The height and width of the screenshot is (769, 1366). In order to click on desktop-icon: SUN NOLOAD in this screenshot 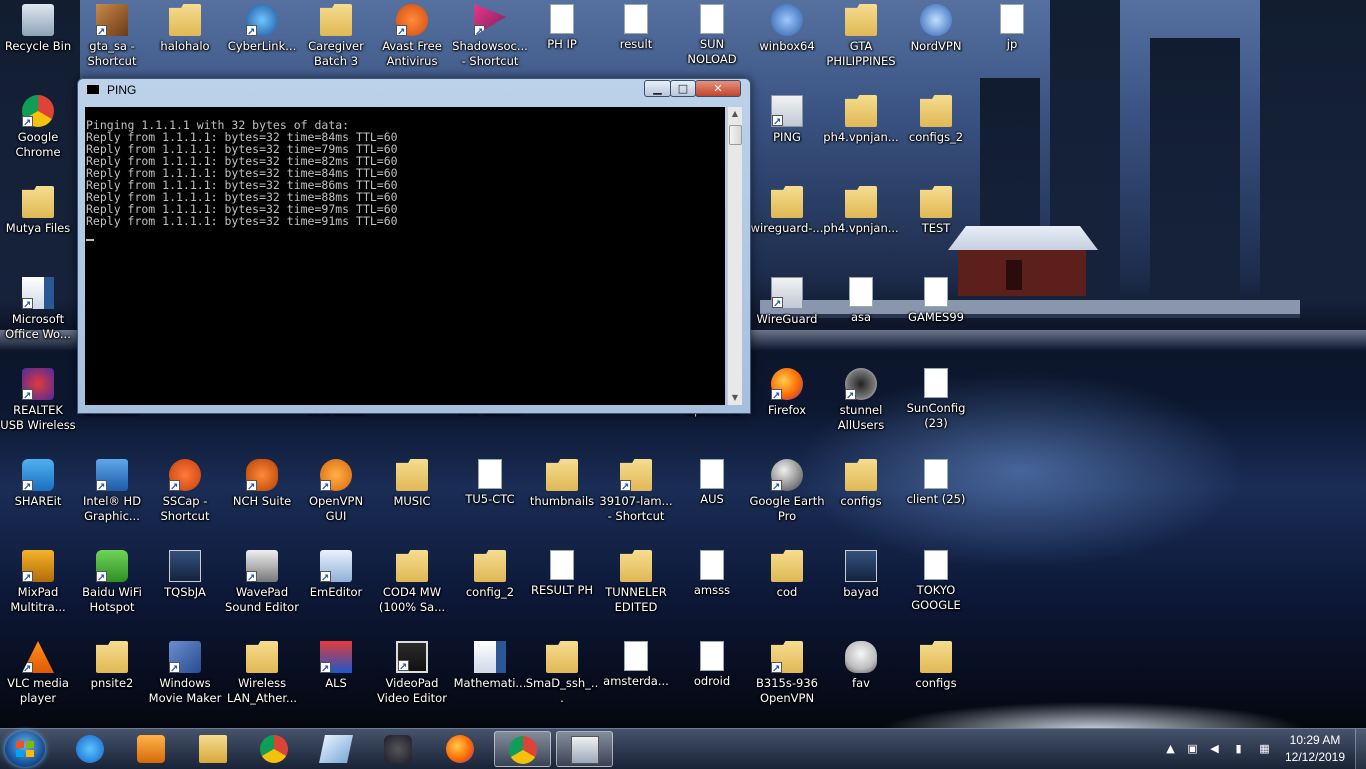, I will do `click(712, 42)`.